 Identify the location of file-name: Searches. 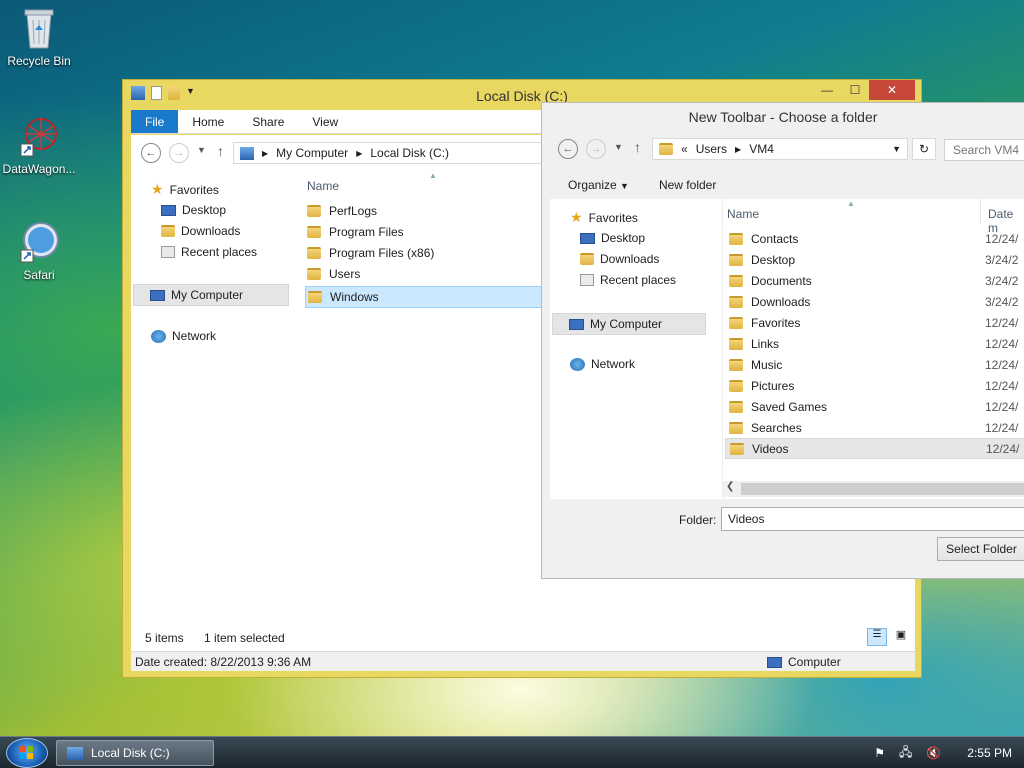
(776, 427).